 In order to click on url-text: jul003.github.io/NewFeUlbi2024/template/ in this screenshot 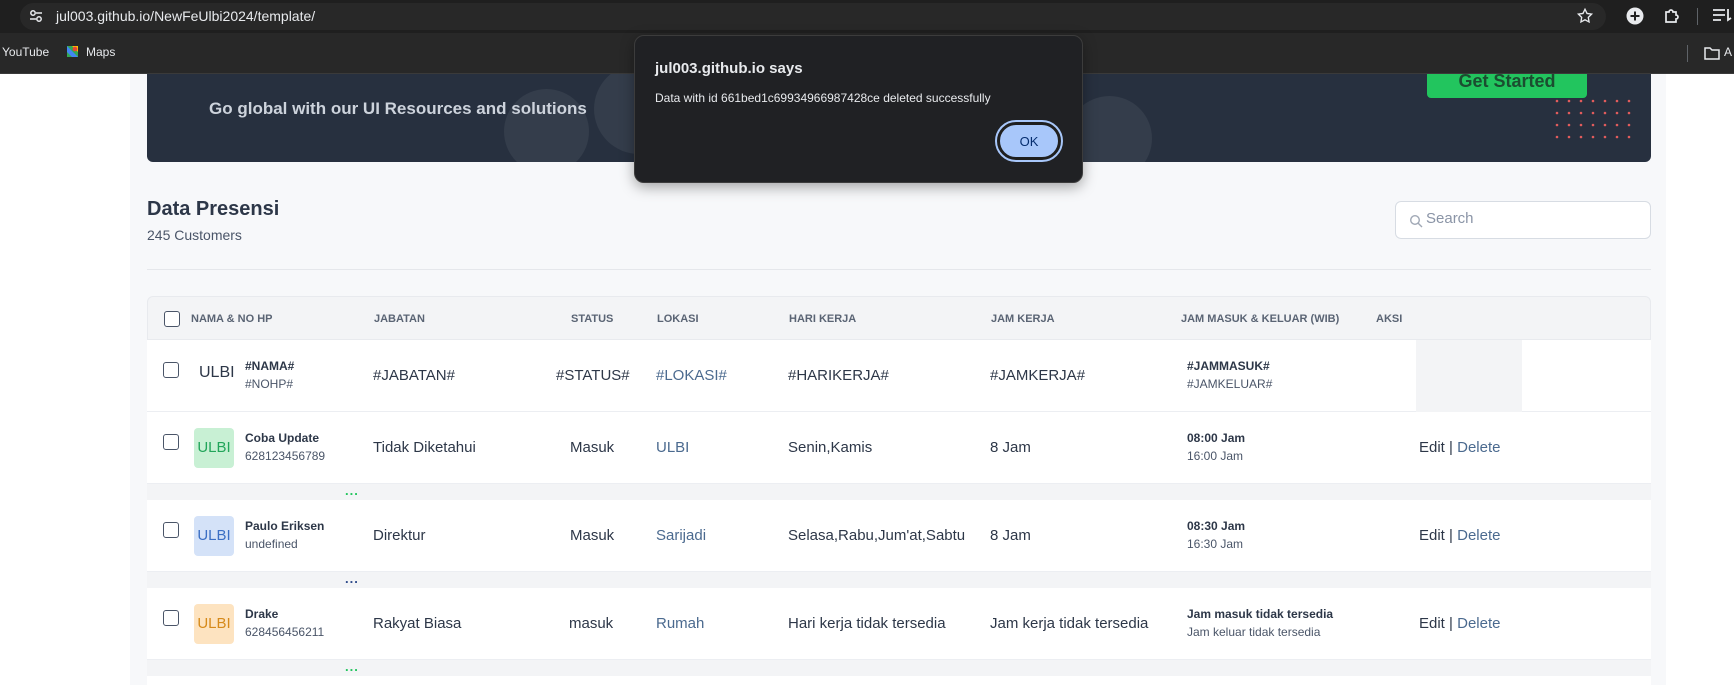, I will do `click(185, 16)`.